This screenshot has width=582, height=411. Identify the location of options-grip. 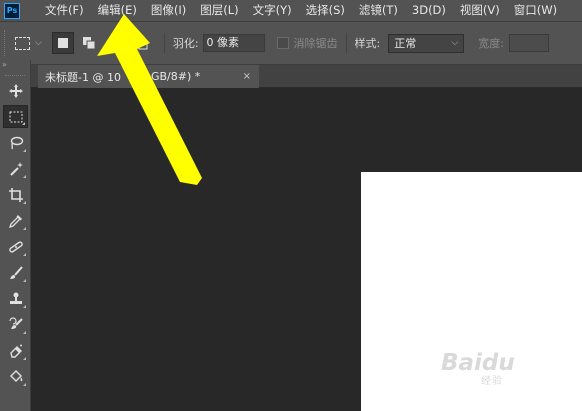
(6, 43).